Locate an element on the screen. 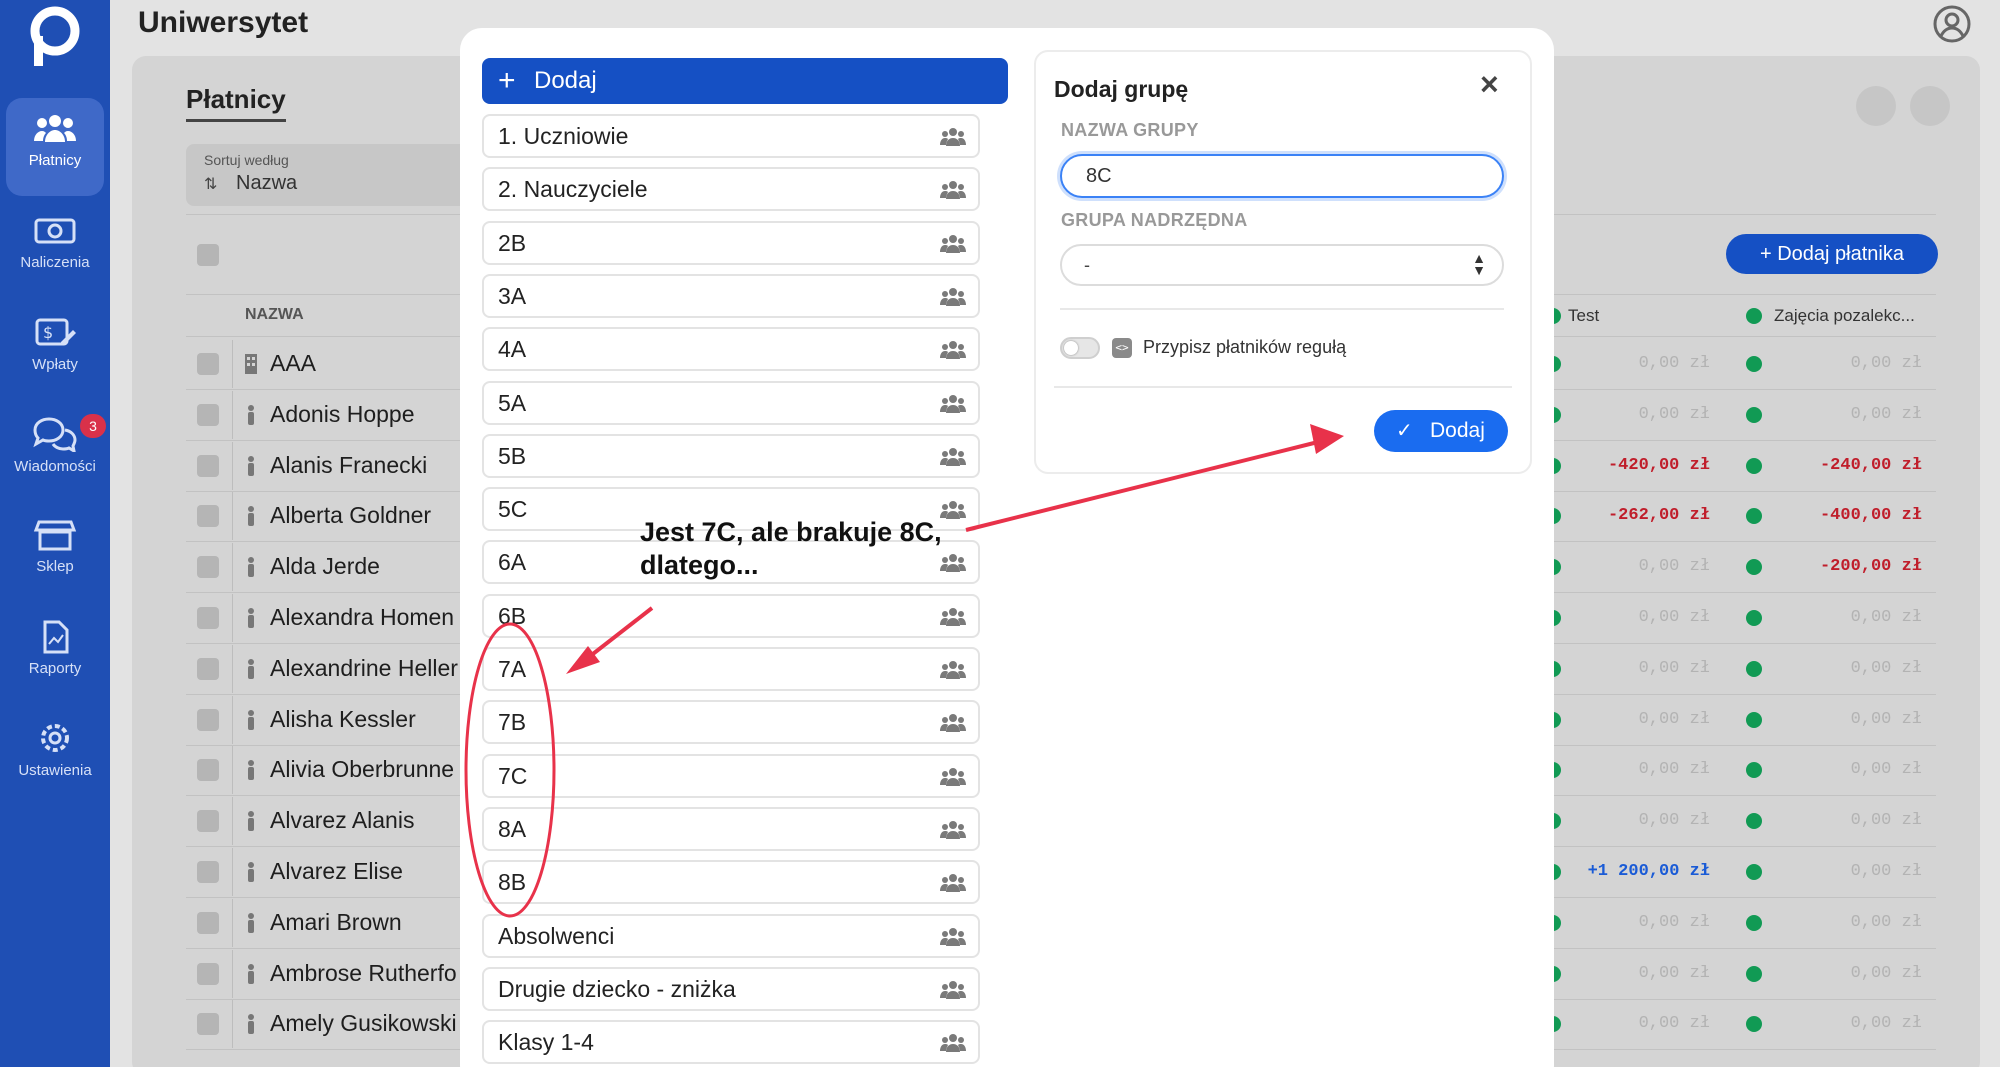  parent-group-select: - ▲ ▼ is located at coordinates (1282, 265).